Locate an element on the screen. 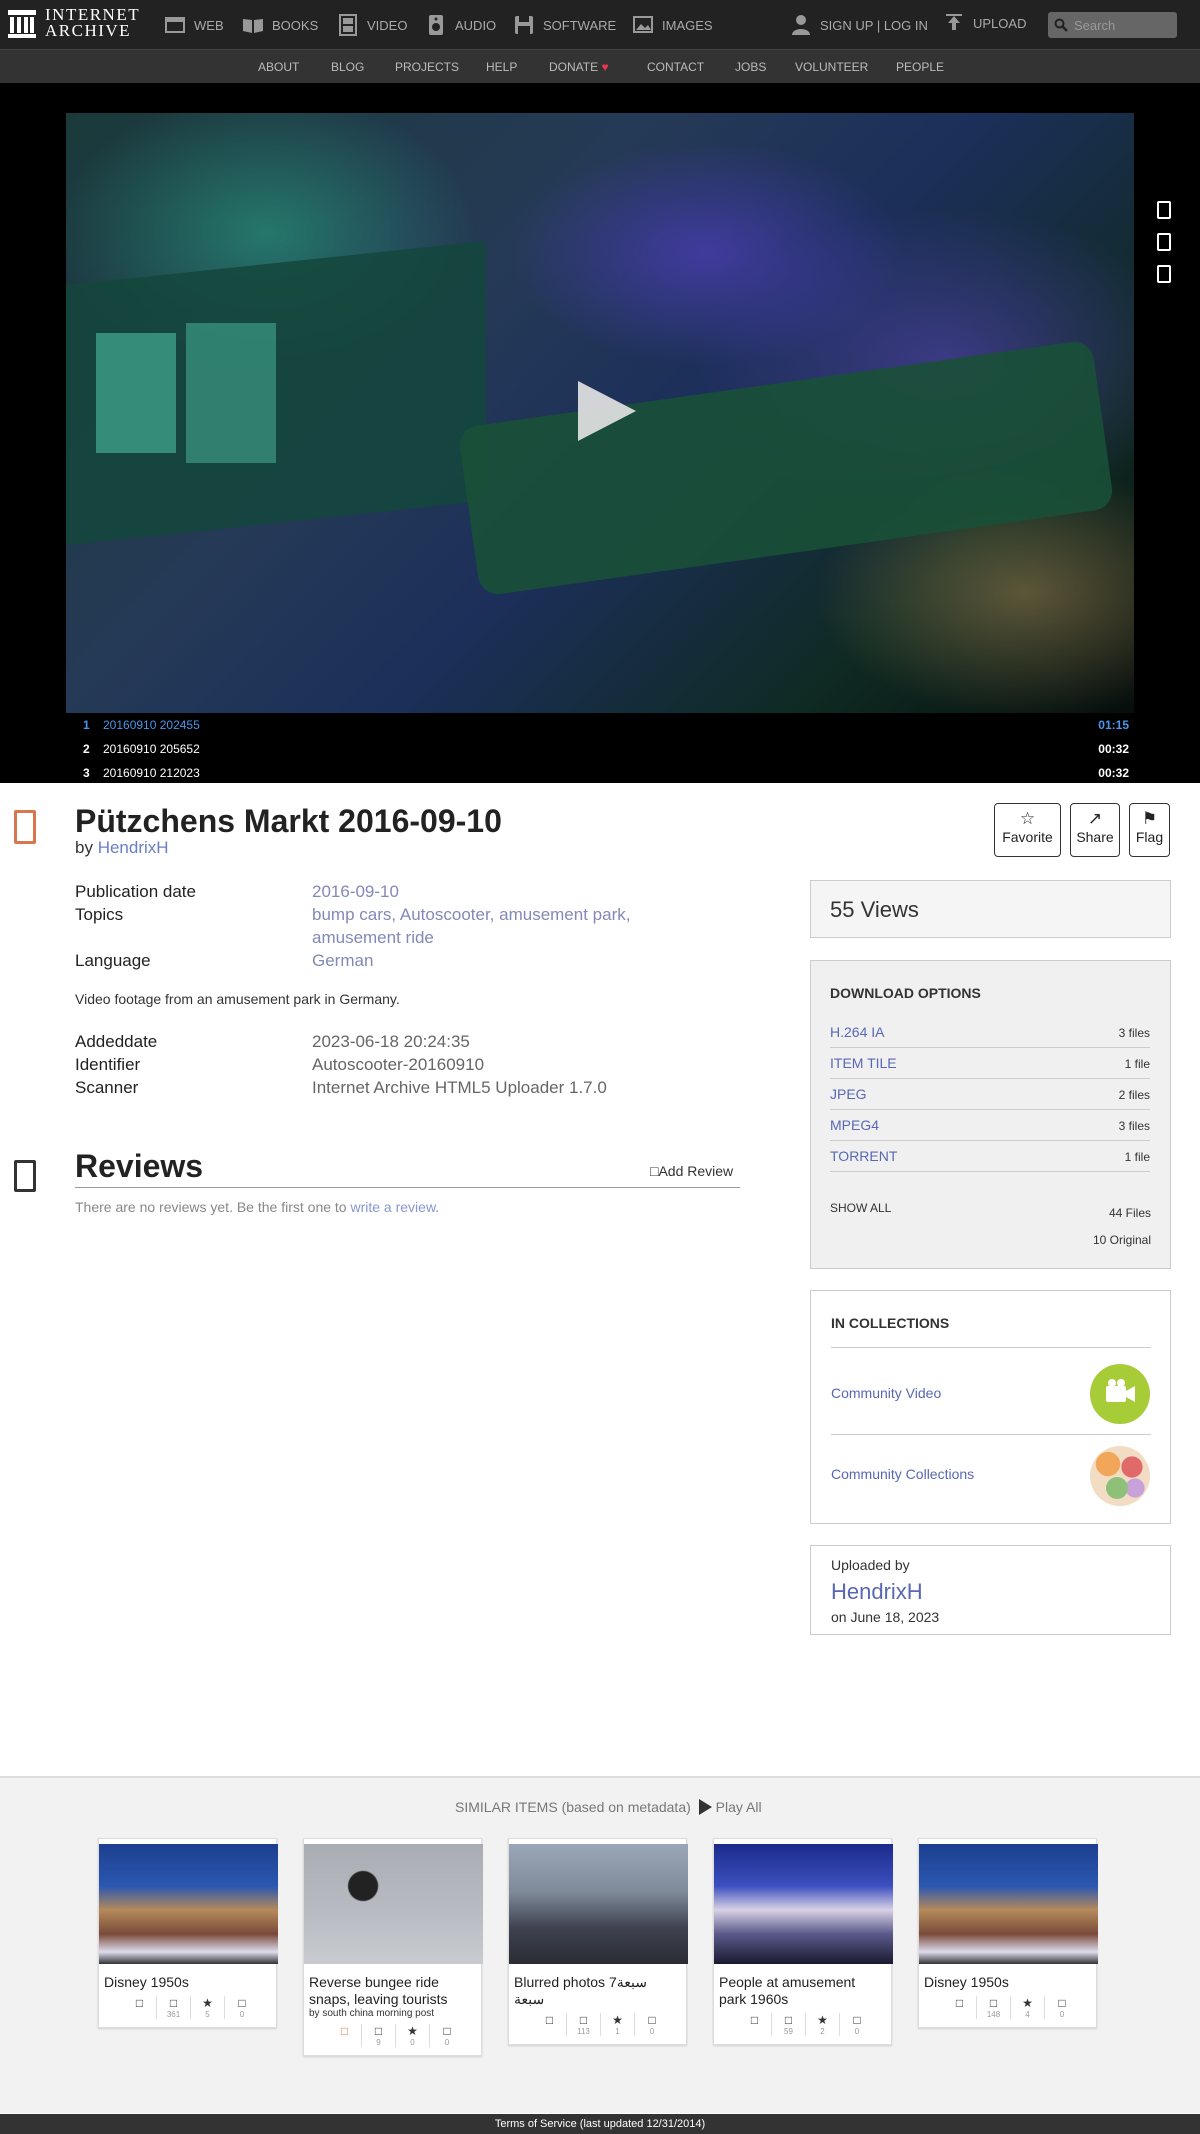 Image resolution: width=1200 pixels, height=2134 pixels. download-format-row: JPEG 2 files is located at coordinates (990, 1094).